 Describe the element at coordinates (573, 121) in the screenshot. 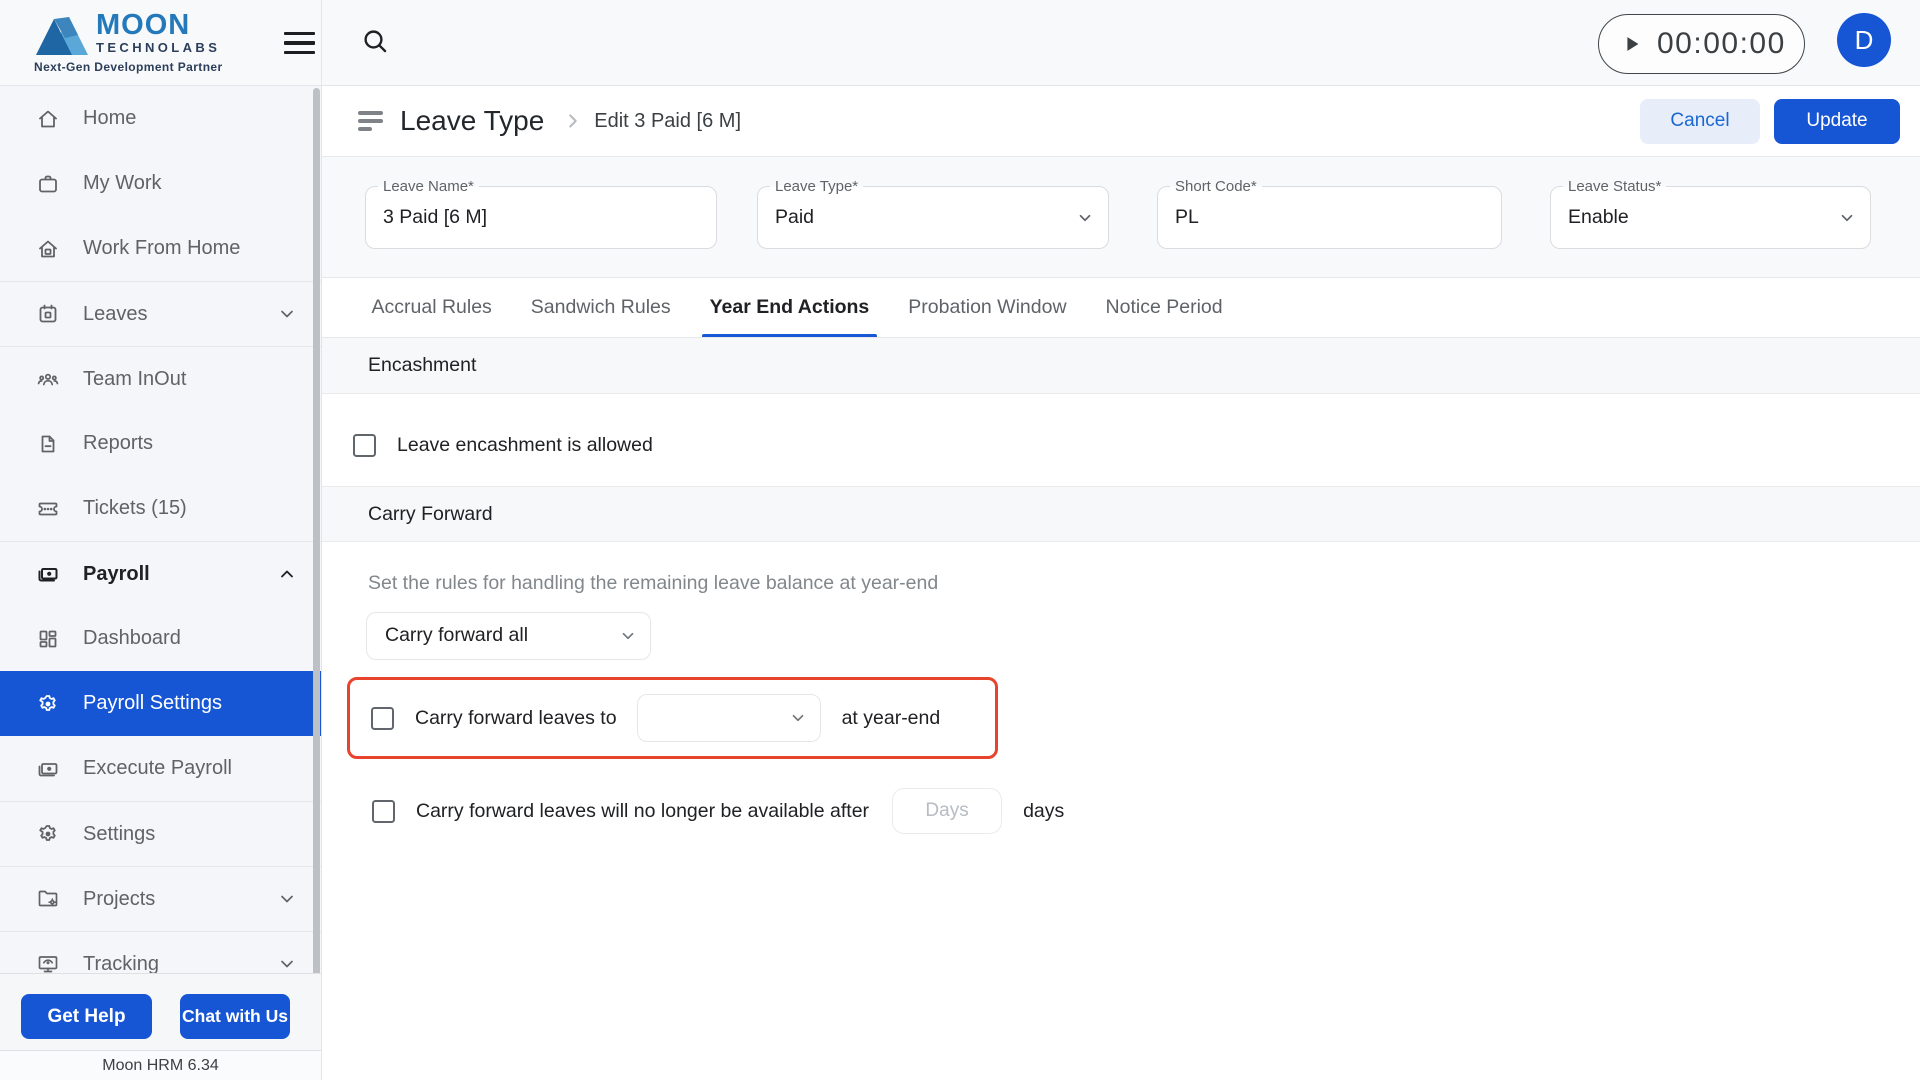

I see `breadcrumb-chevron-icon` at that location.